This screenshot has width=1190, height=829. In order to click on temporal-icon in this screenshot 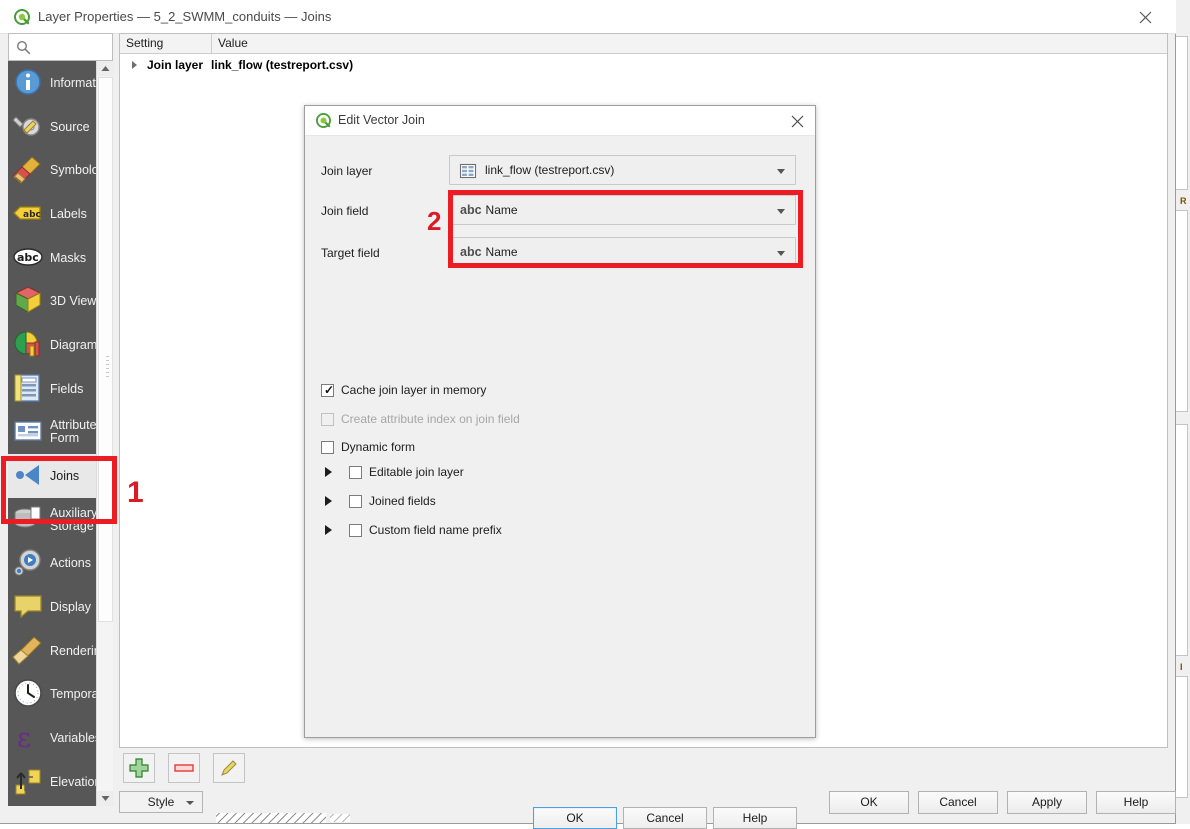, I will do `click(29, 694)`.